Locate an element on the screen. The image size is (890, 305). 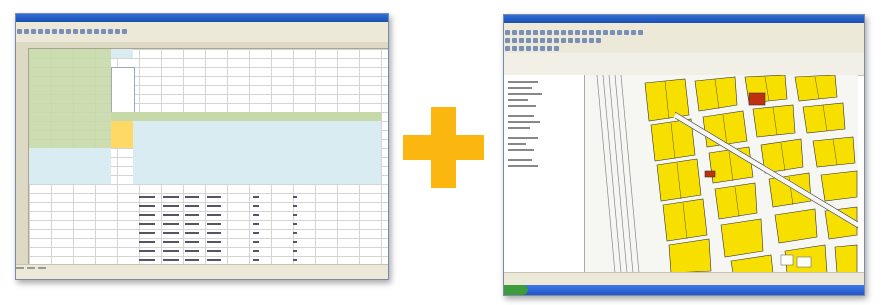
excel-data-rows is located at coordinates (233, 229).